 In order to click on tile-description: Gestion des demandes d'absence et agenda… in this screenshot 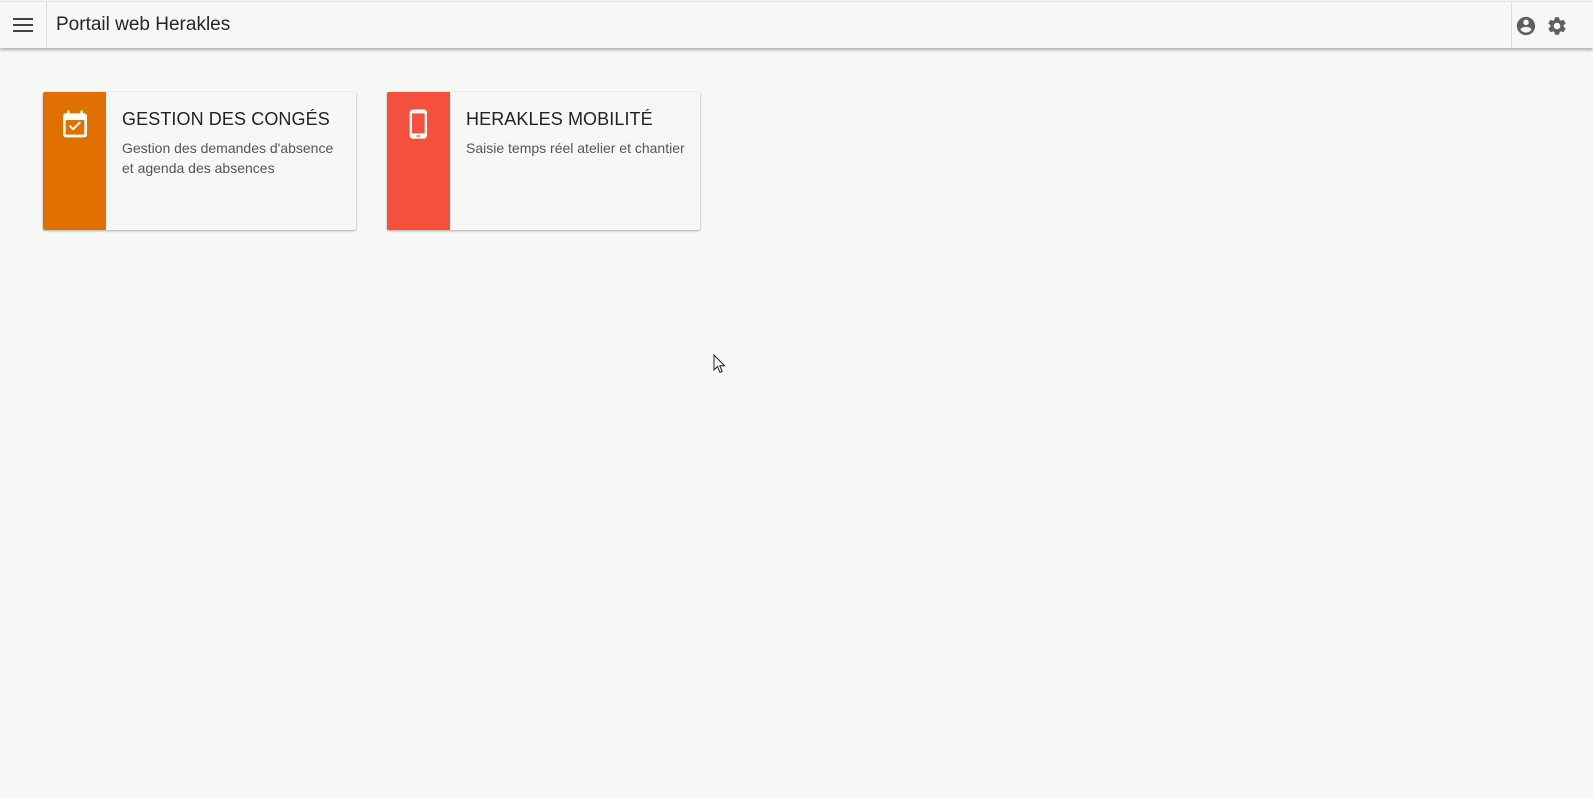, I will do `click(228, 158)`.